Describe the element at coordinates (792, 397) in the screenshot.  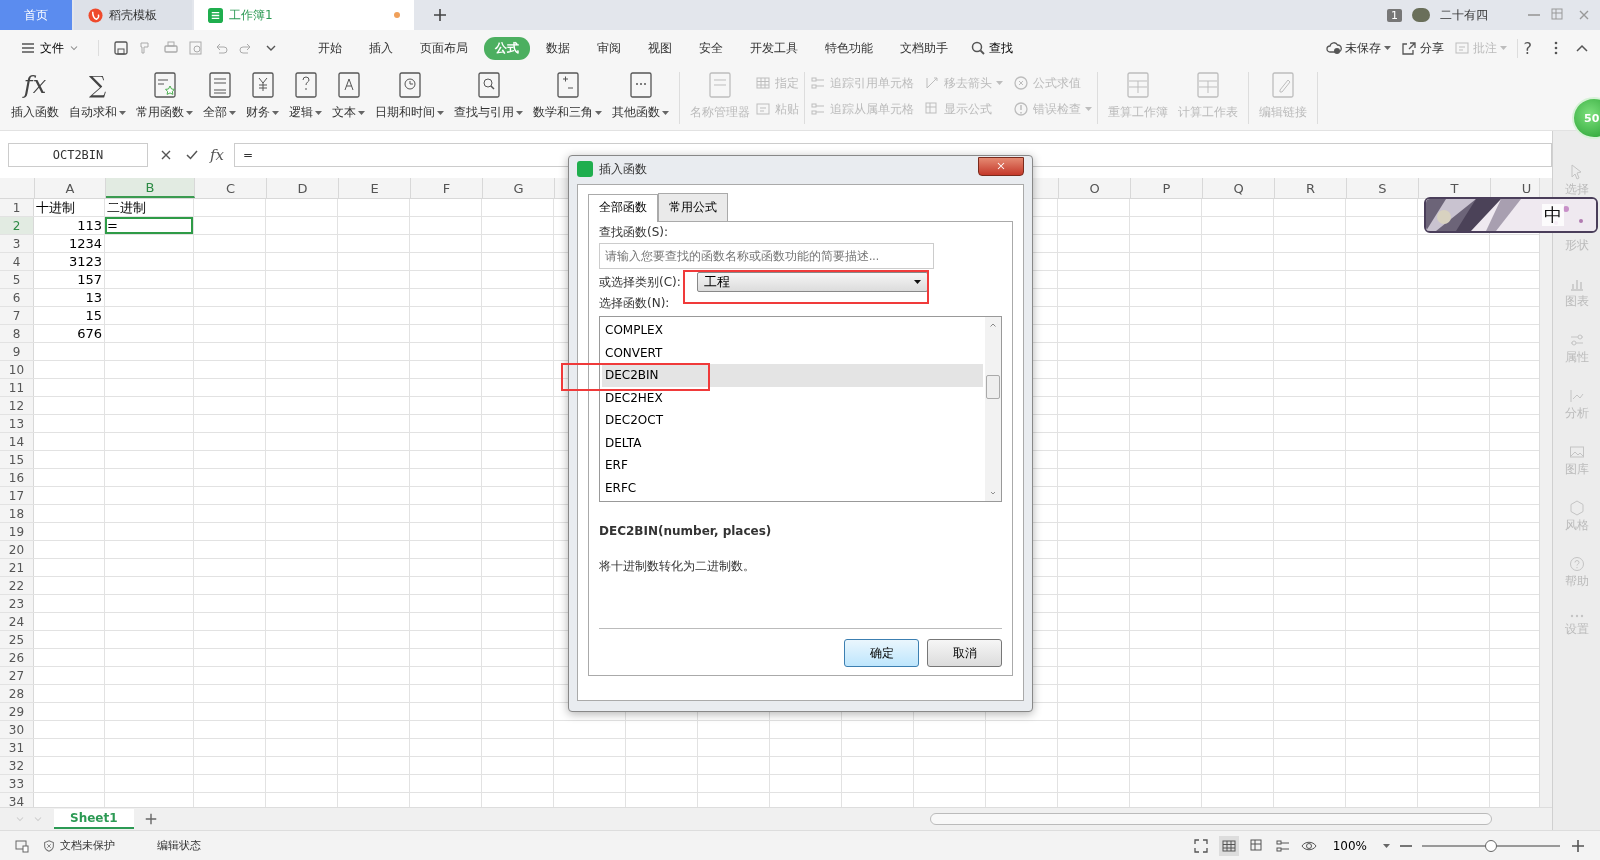
I see `function-list-item: DEC2HEX` at that location.